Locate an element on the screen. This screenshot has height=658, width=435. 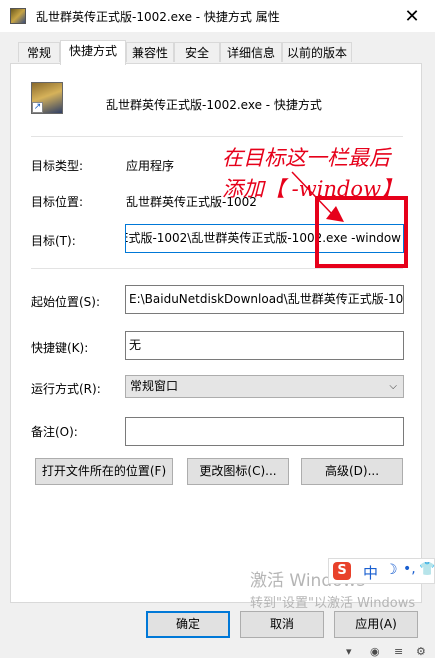
taskbar-icon: ▾ is located at coordinates (349, 651).